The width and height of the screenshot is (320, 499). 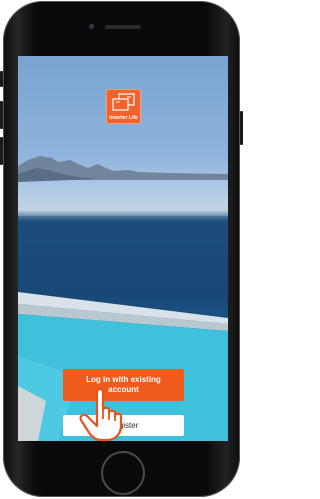 What do you see at coordinates (101, 414) in the screenshot?
I see `pointing-hand-icon` at bounding box center [101, 414].